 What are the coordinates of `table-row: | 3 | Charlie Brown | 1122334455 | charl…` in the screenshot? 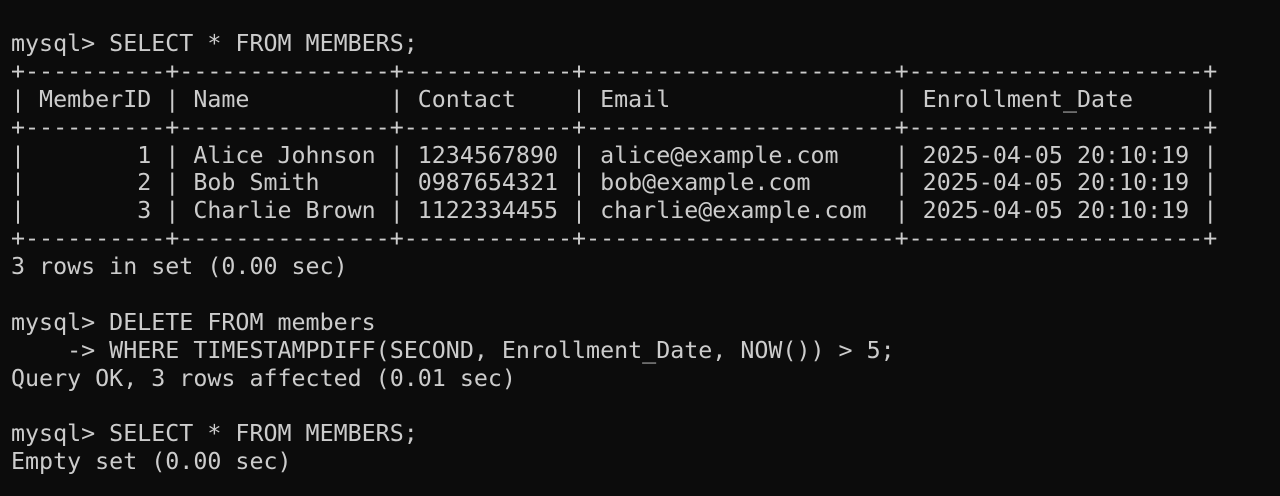 It's located at (614, 211).